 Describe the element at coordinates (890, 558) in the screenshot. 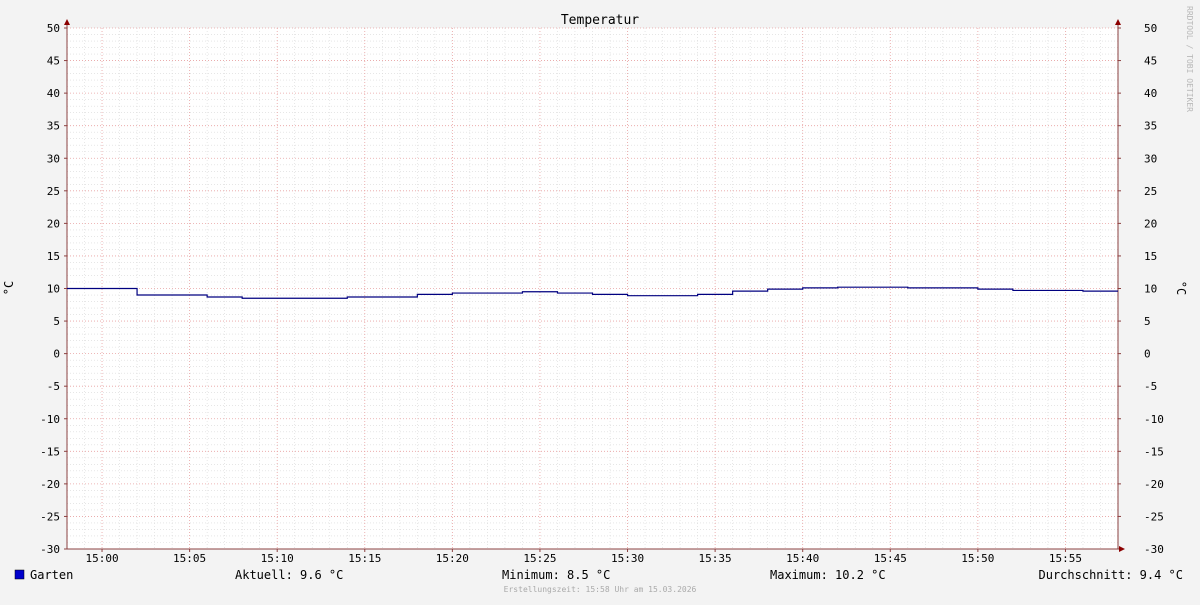

I see `x-tick-label: 15:45` at that location.